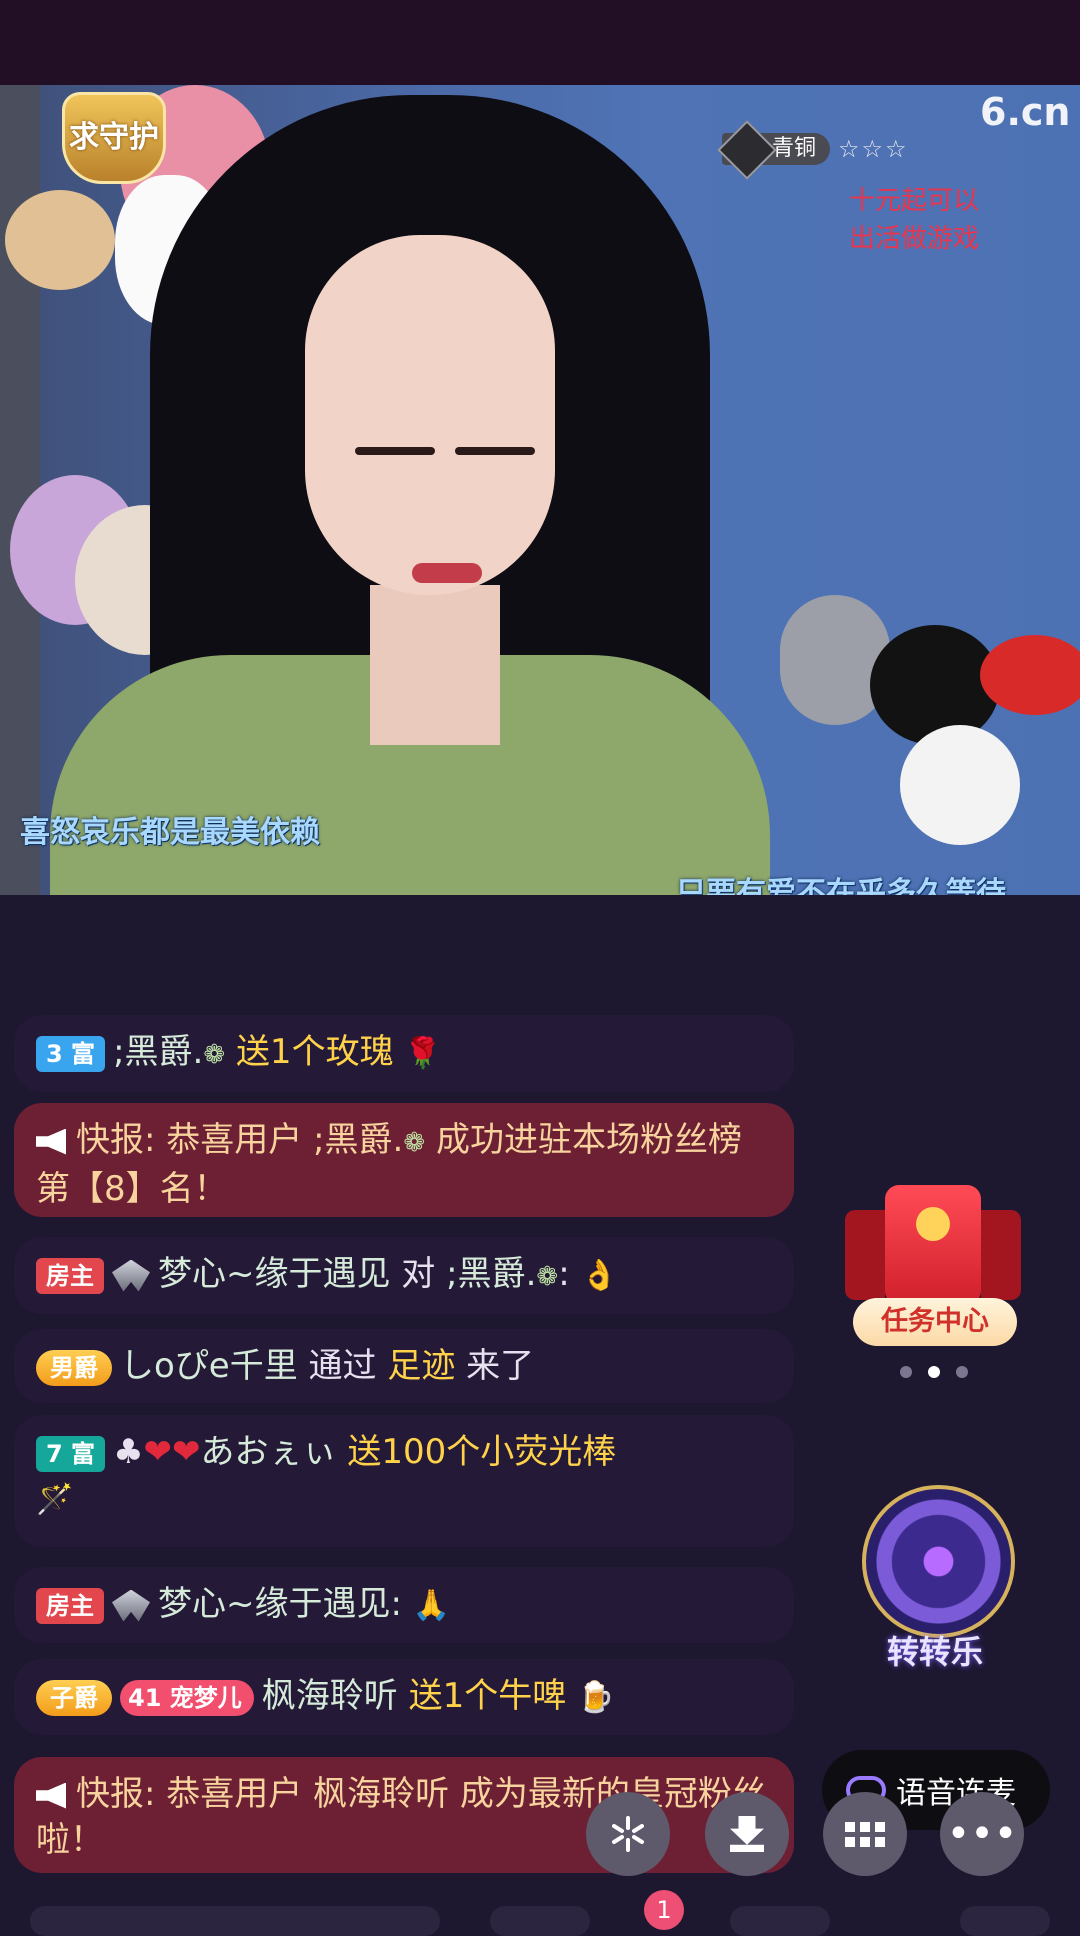  What do you see at coordinates (873, 149) in the screenshot?
I see `rank-stars: ☆☆☆` at bounding box center [873, 149].